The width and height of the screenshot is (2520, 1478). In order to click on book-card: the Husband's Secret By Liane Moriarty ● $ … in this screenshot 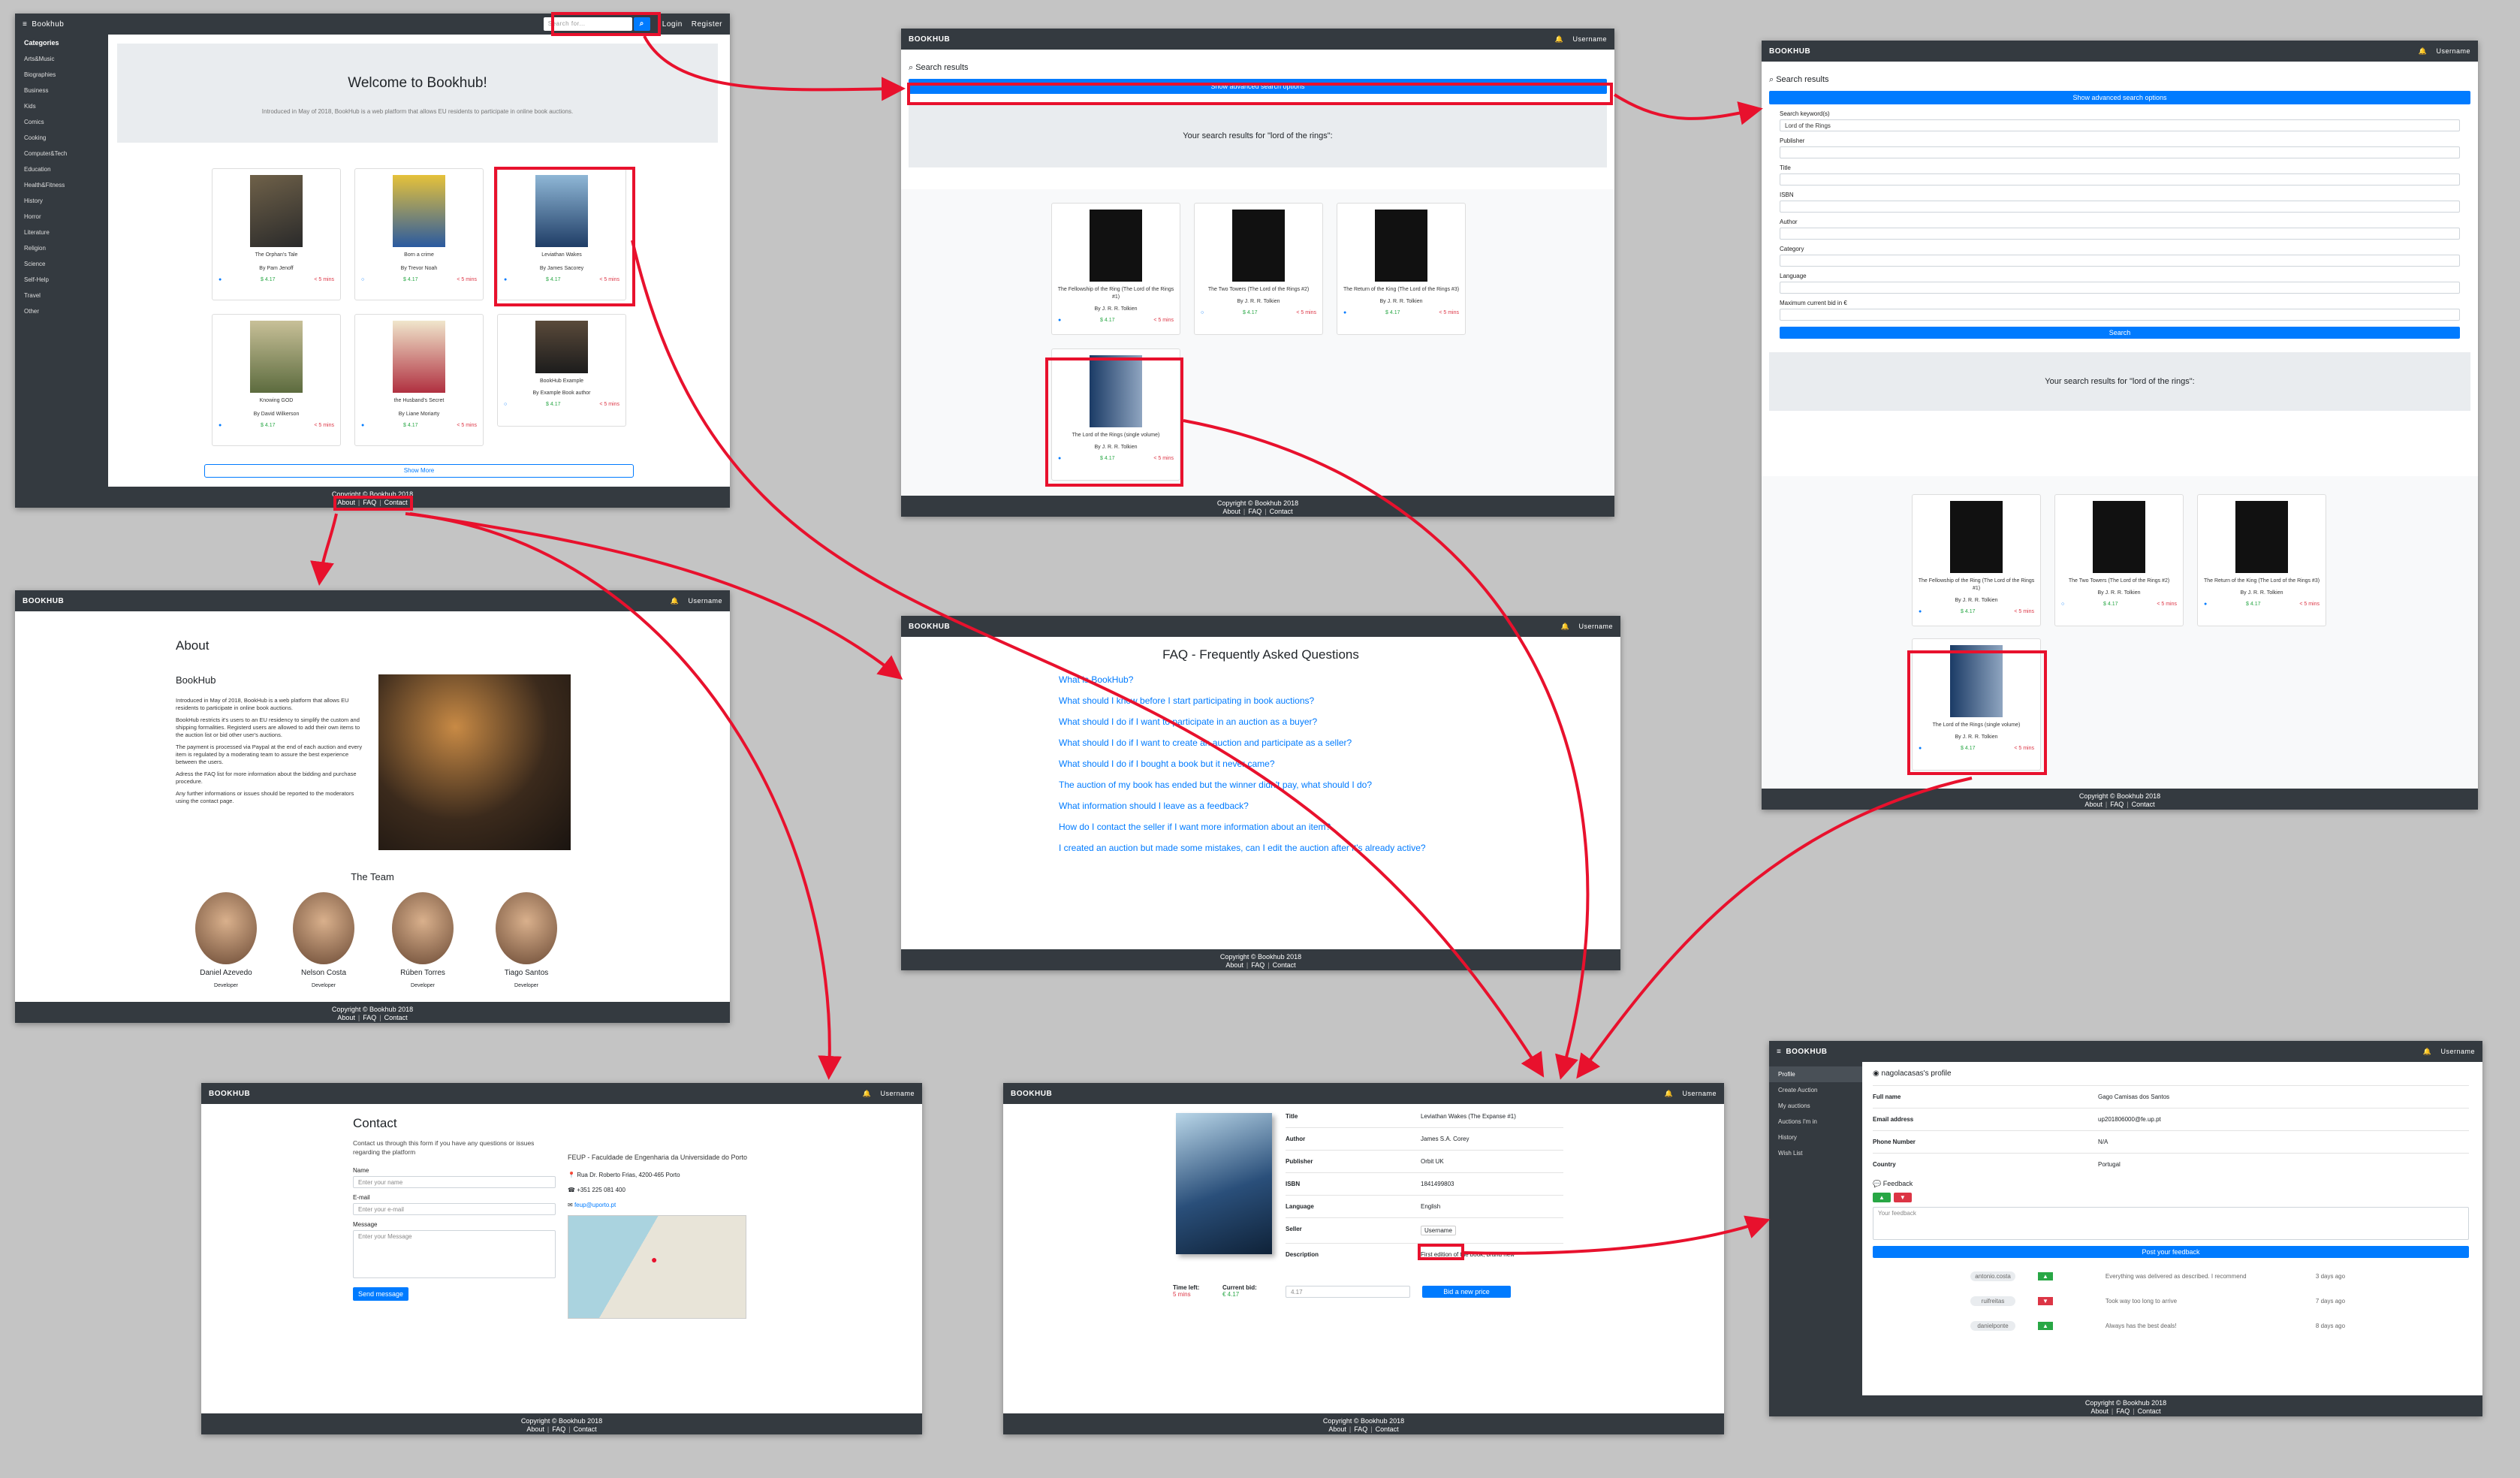, I will do `click(419, 380)`.